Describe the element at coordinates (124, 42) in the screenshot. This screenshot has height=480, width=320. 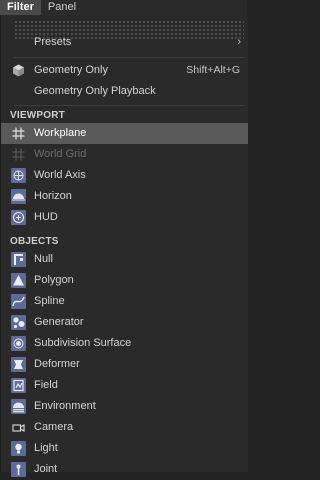
I see `menu-item-presets: Presets ›` at that location.